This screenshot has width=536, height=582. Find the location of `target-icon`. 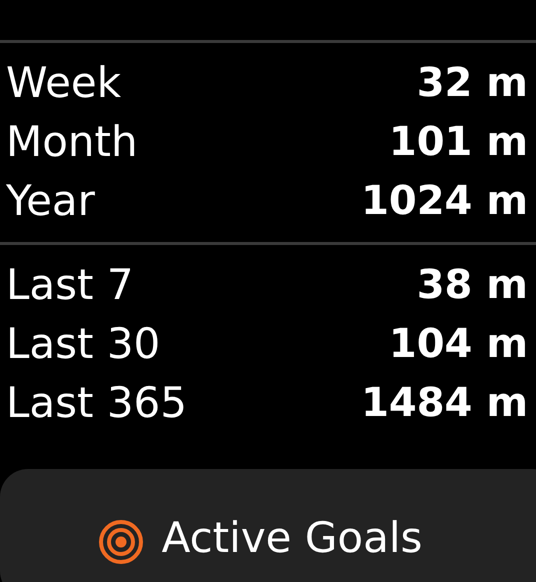

target-icon is located at coordinates (121, 542).